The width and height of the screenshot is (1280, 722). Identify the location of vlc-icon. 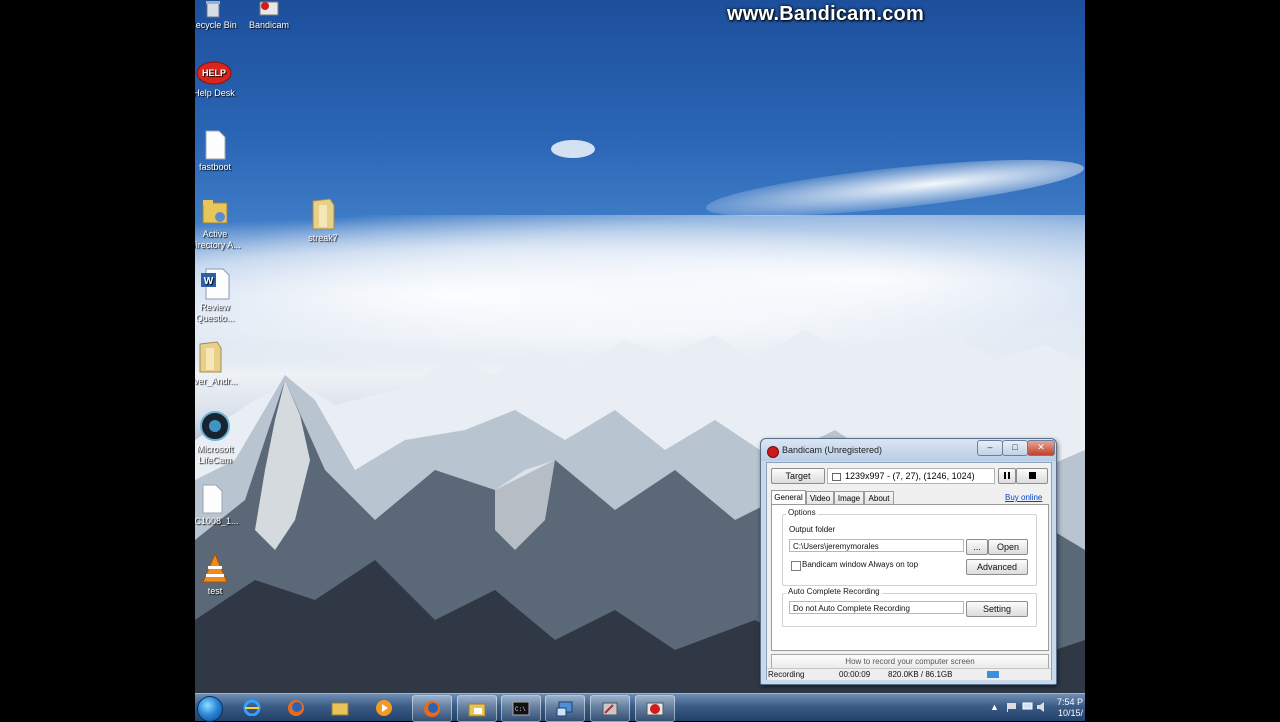
(215, 567).